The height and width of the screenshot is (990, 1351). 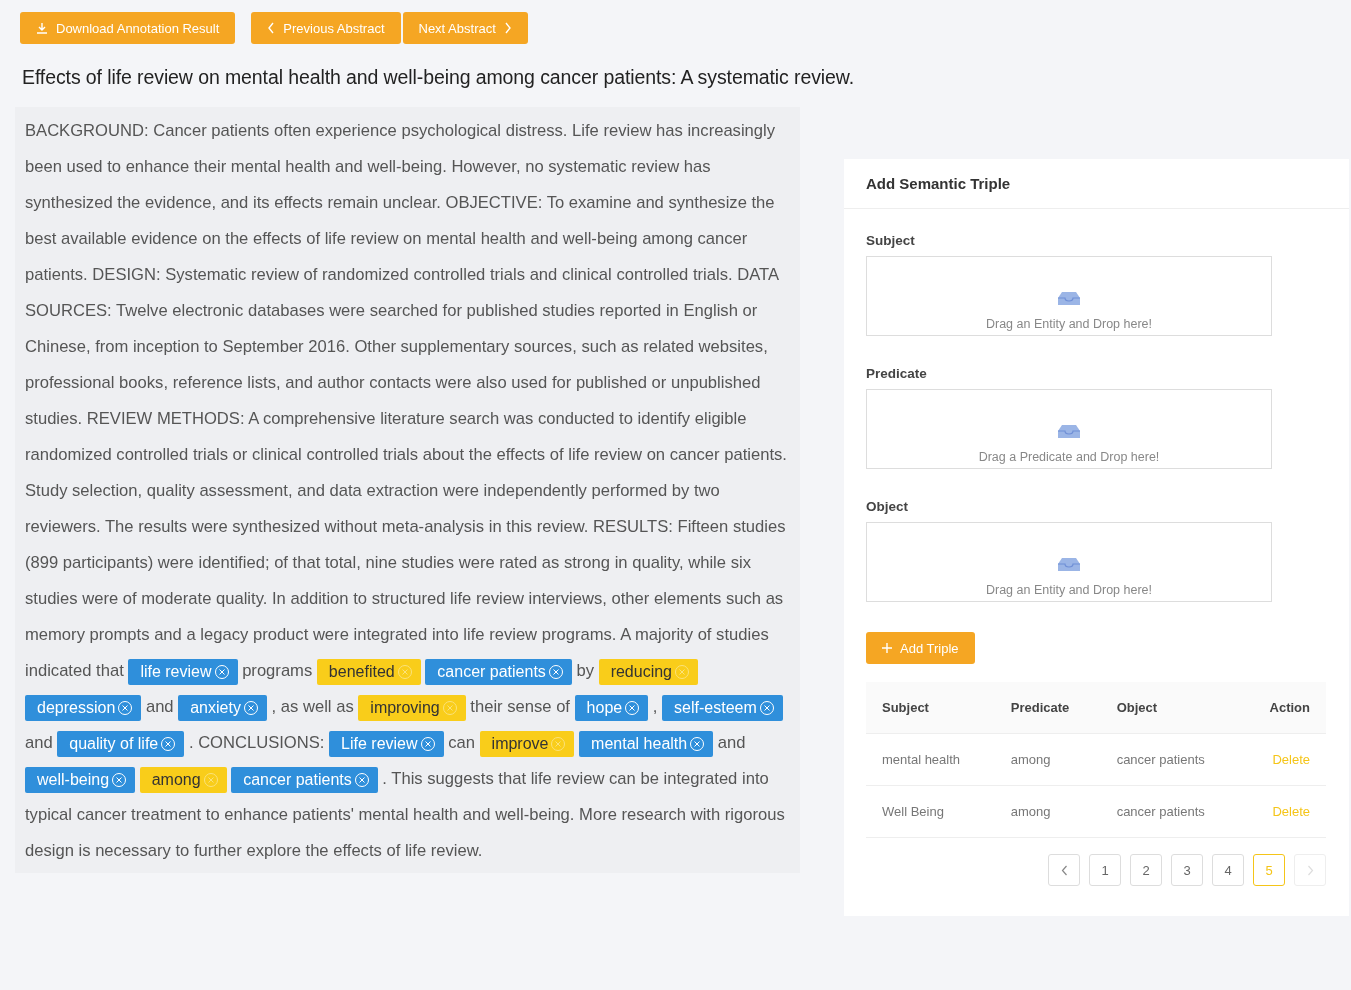 What do you see at coordinates (180, 130) in the screenshot?
I see `abstract-word: Cancer` at bounding box center [180, 130].